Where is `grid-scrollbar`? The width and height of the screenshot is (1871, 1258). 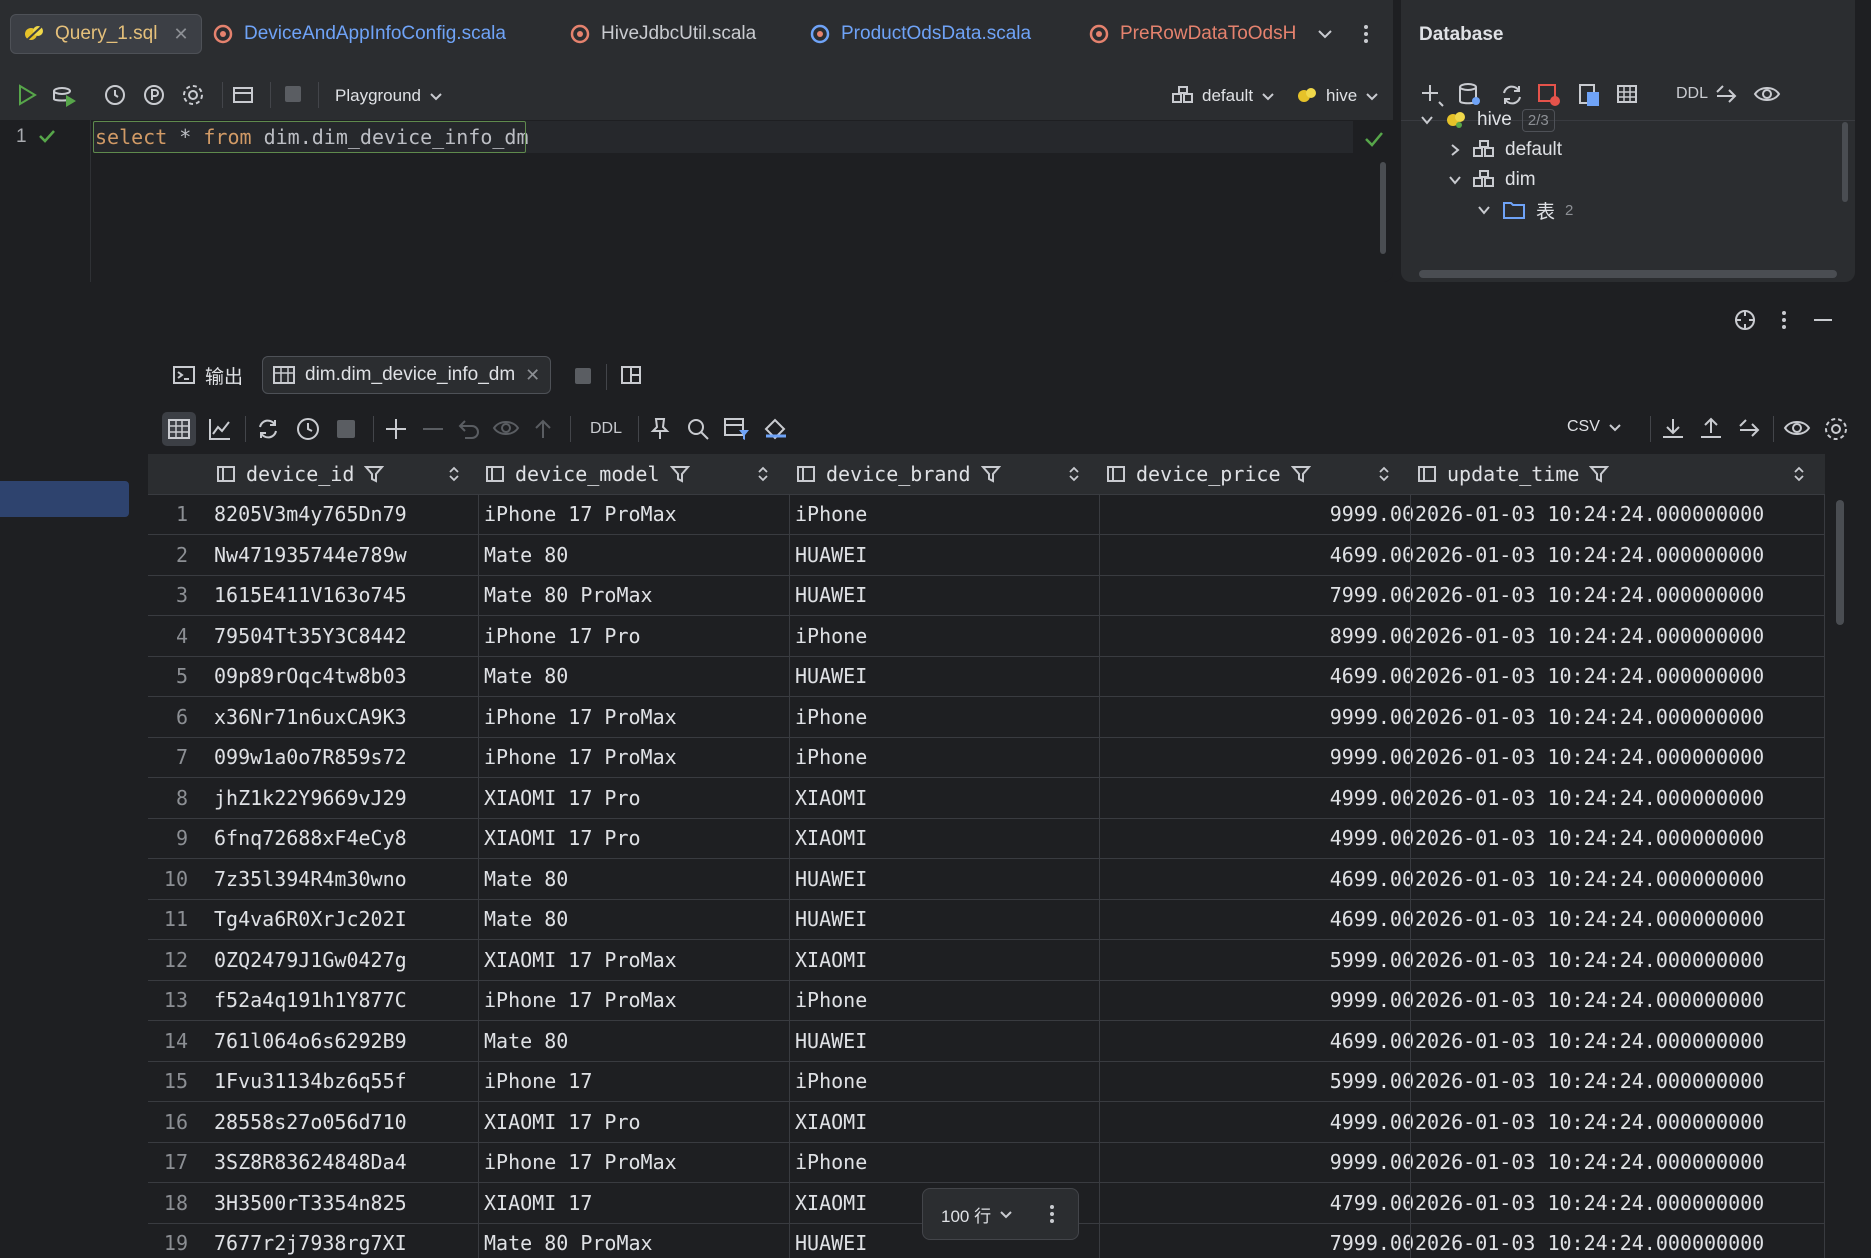
grid-scrollbar is located at coordinates (1840, 562).